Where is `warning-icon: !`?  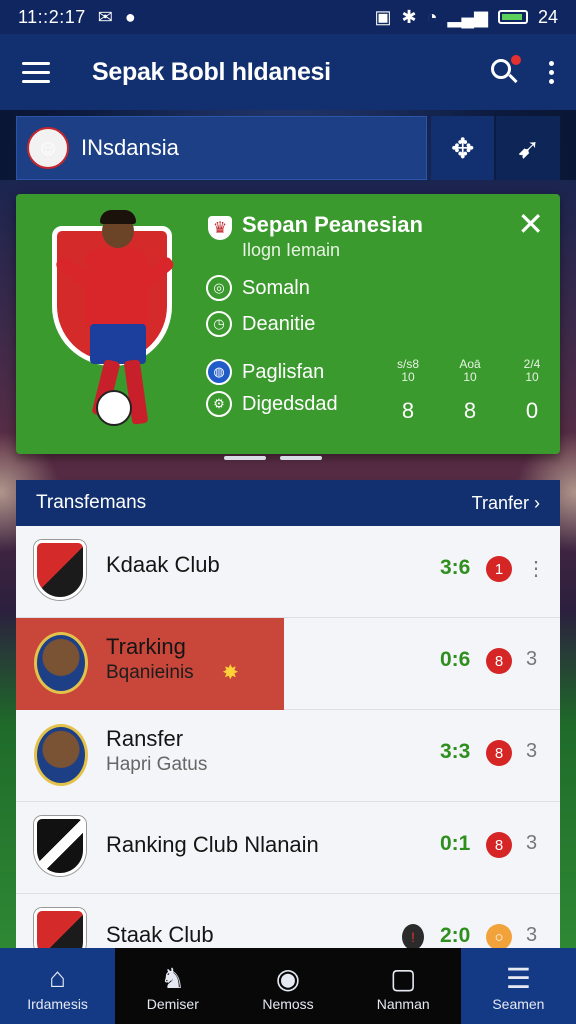
warning-icon: ! is located at coordinates (413, 937).